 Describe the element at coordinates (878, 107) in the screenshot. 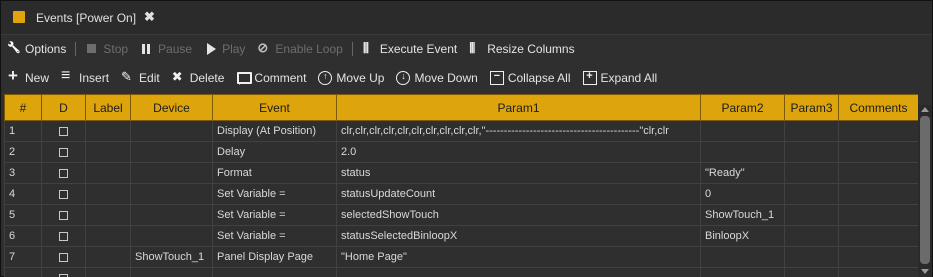

I see `column-header-comments: Comments` at that location.